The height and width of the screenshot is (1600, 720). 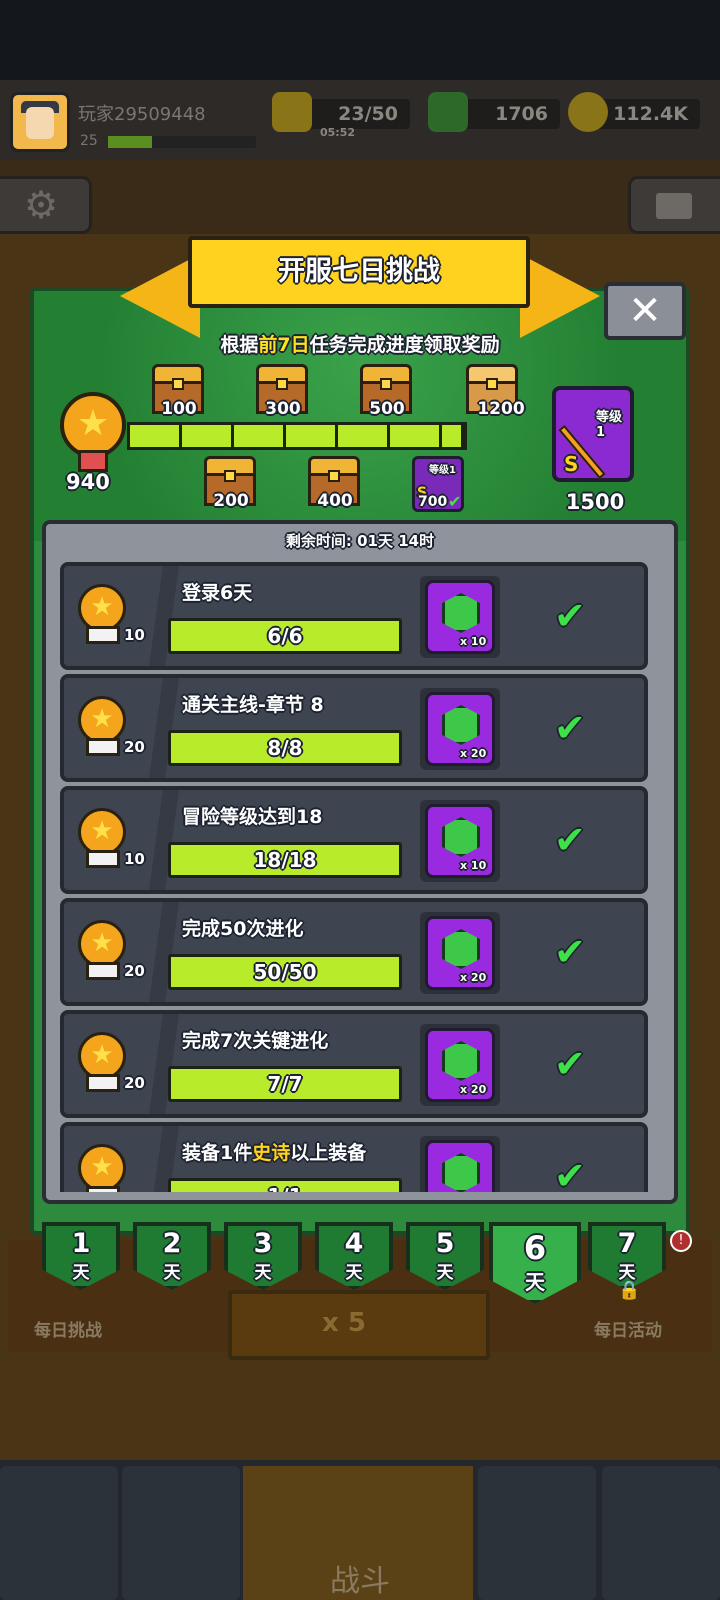 I want to click on energy-timer: 05:52, so click(x=338, y=132).